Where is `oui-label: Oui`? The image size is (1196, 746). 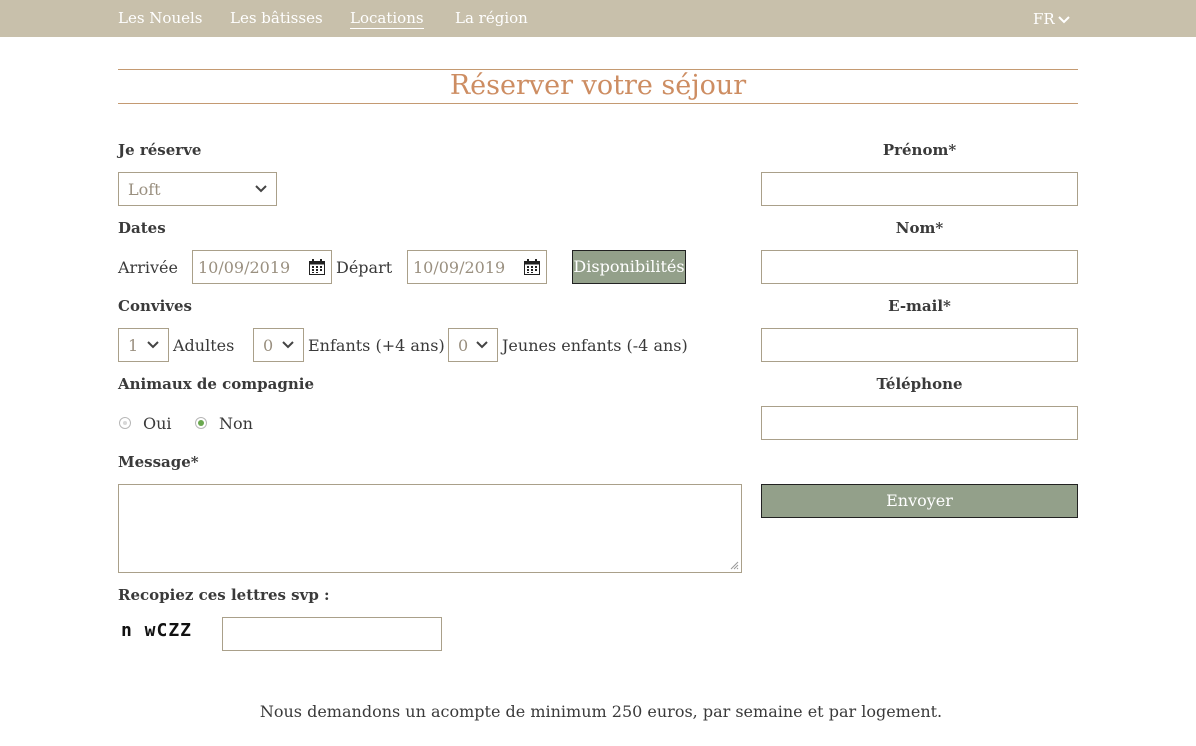 oui-label: Oui is located at coordinates (157, 423).